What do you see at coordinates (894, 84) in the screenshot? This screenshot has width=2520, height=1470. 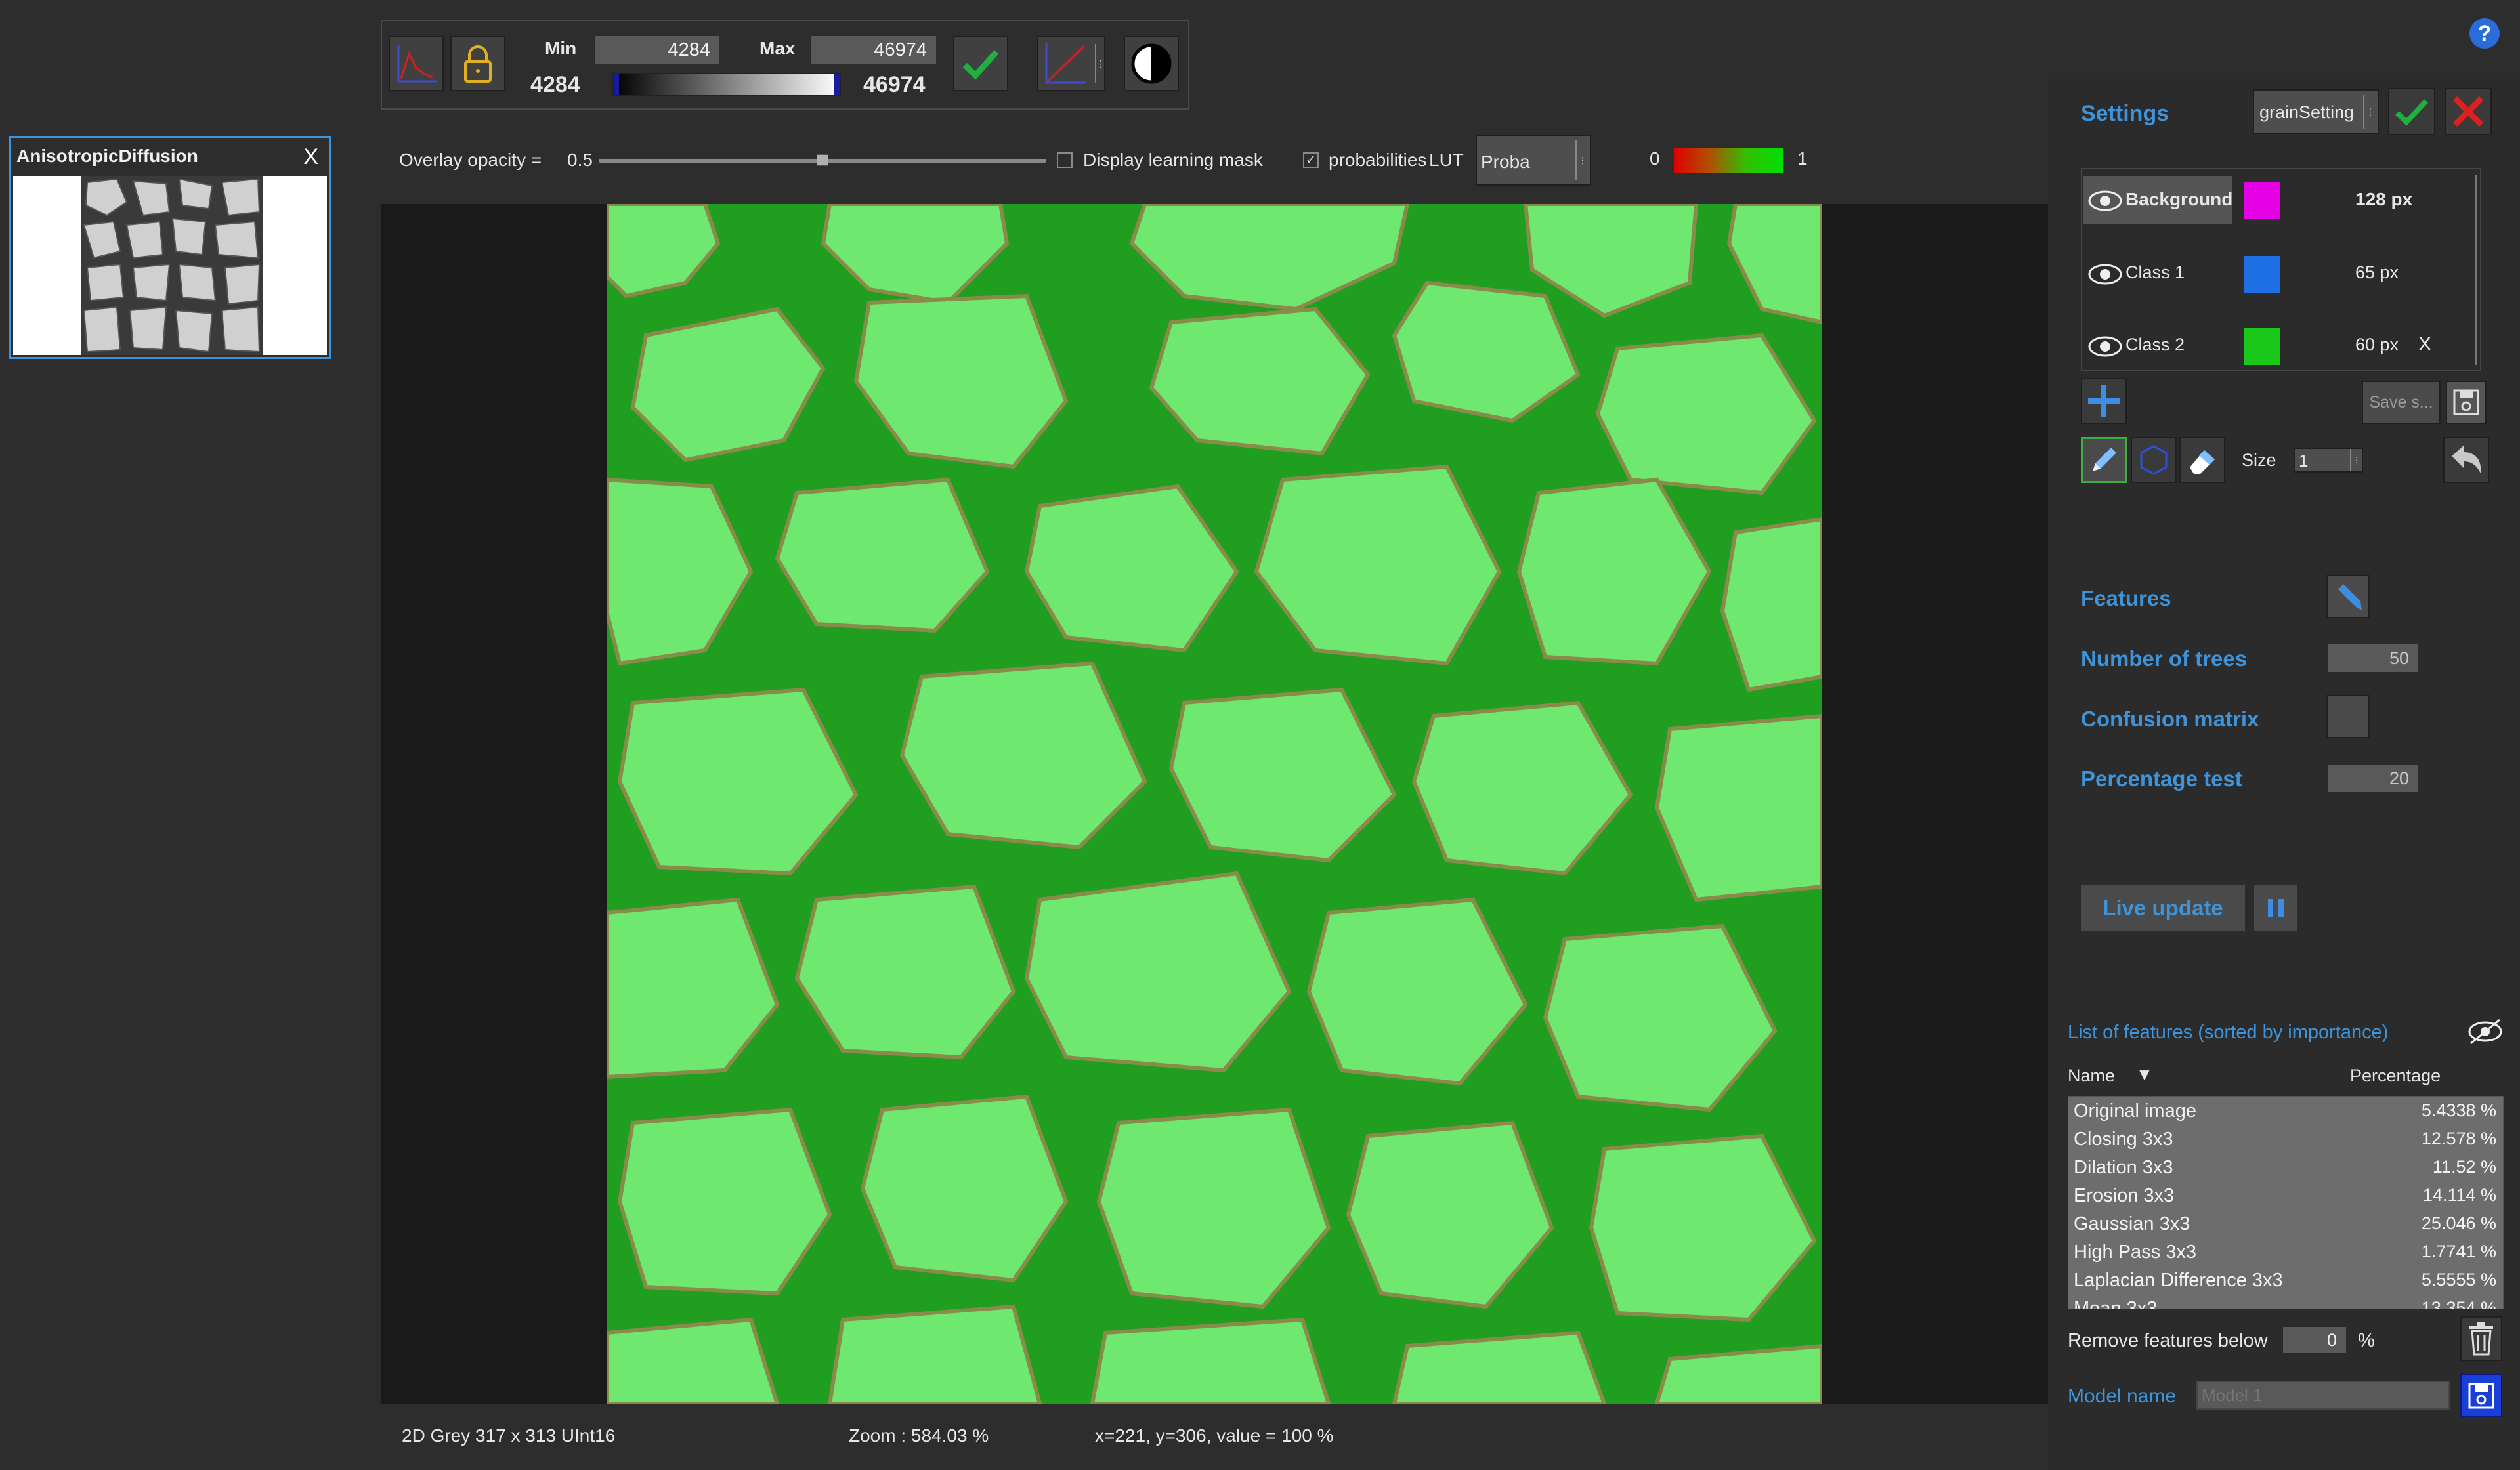 I see `max-value: 46974` at bounding box center [894, 84].